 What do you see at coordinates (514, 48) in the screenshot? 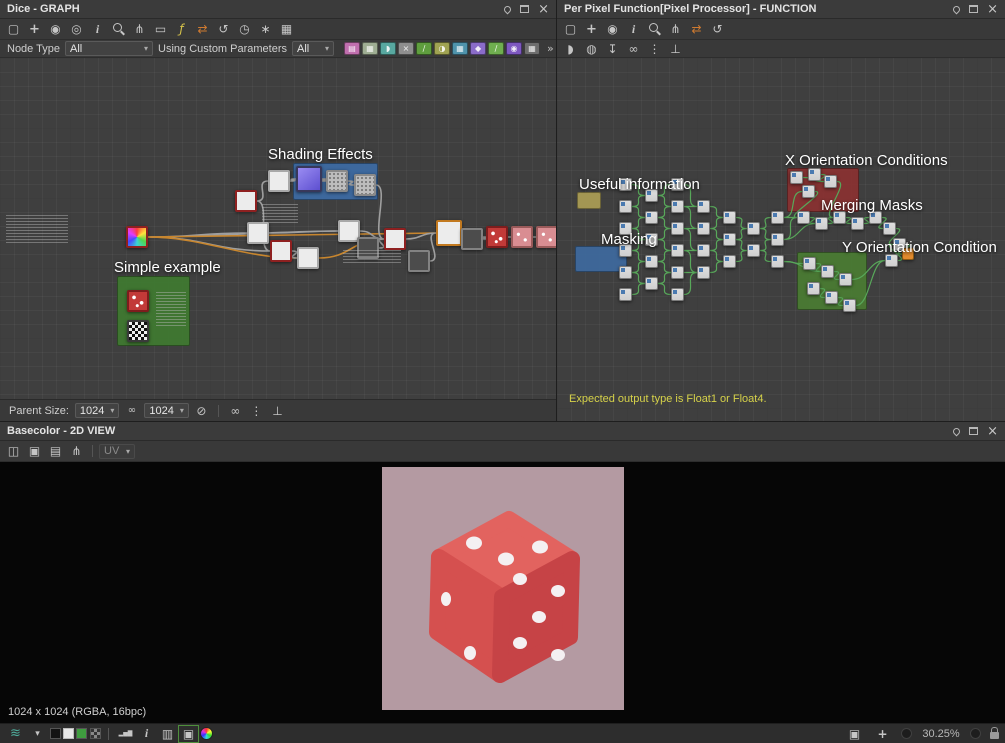
I see `filter-material-icon: ◉` at bounding box center [514, 48].